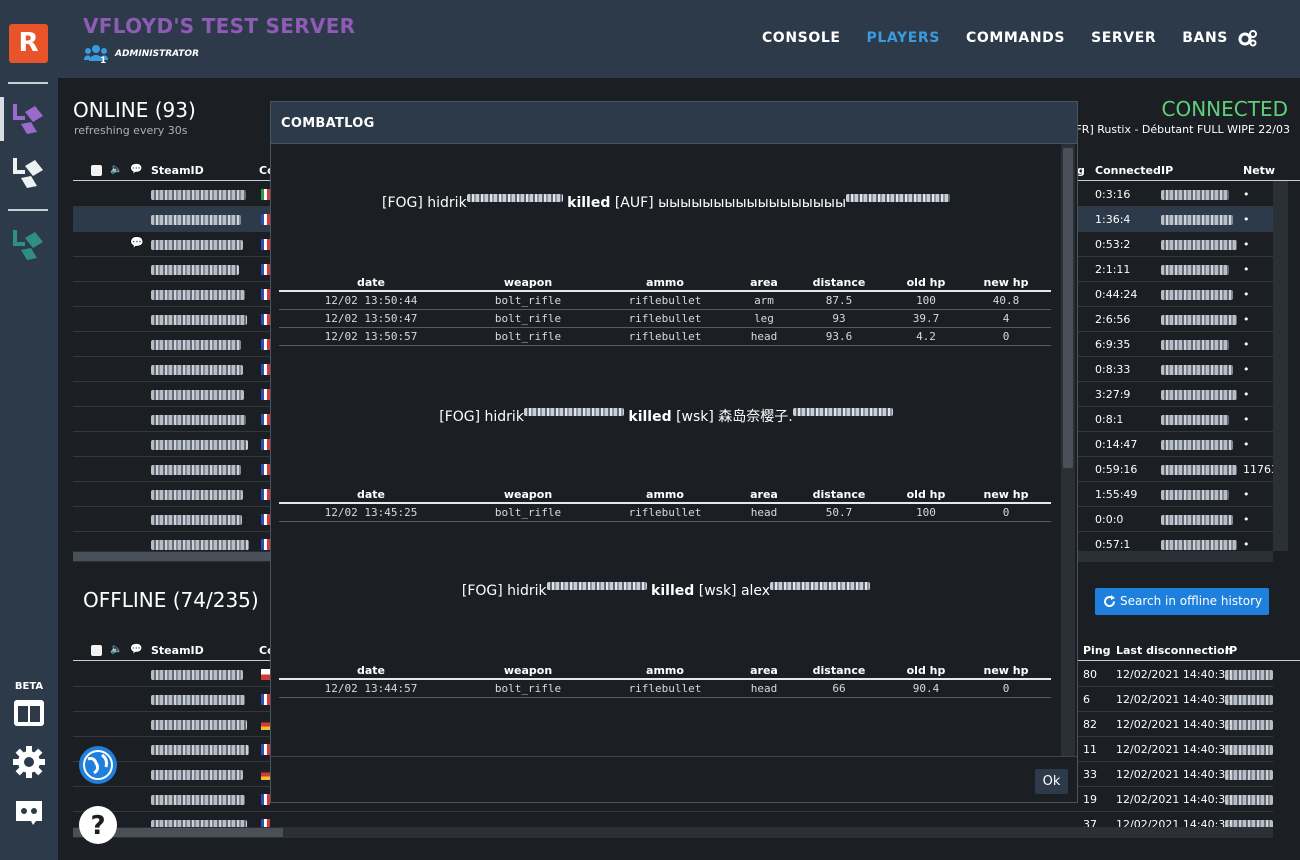 The image size is (1300, 860). What do you see at coordinates (1097, 650) in the screenshot?
I see `col-ping: Ping` at bounding box center [1097, 650].